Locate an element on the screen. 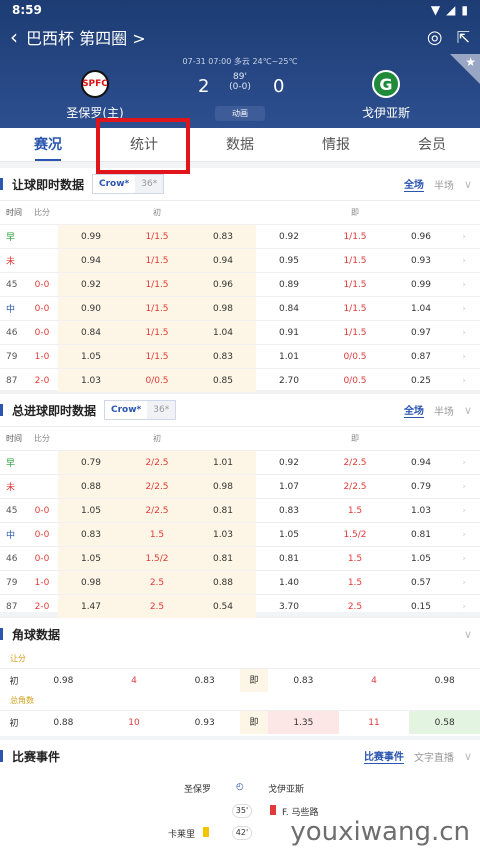 Image resolution: width=480 pixels, height=853 pixels. share-icon: ⇱ is located at coordinates (463, 37).